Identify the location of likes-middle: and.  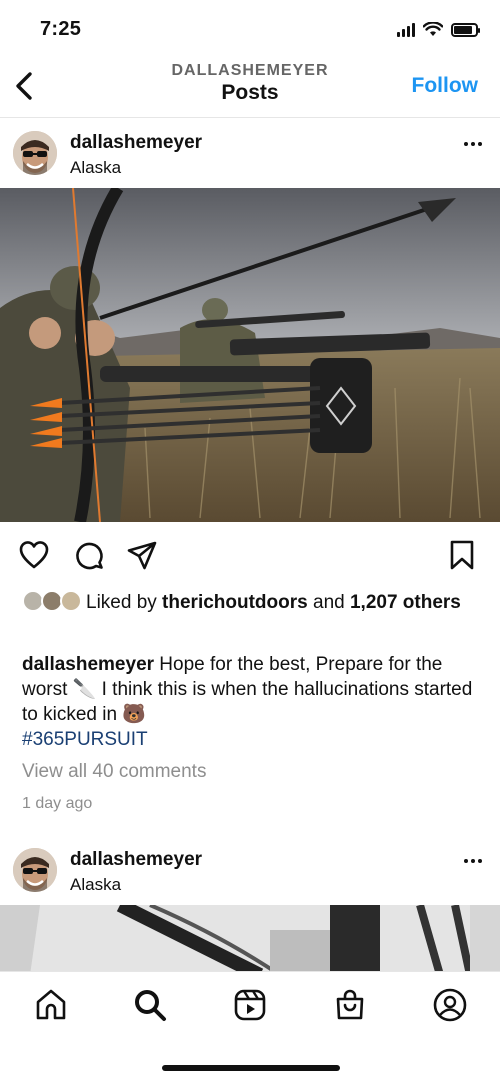
(328, 602).